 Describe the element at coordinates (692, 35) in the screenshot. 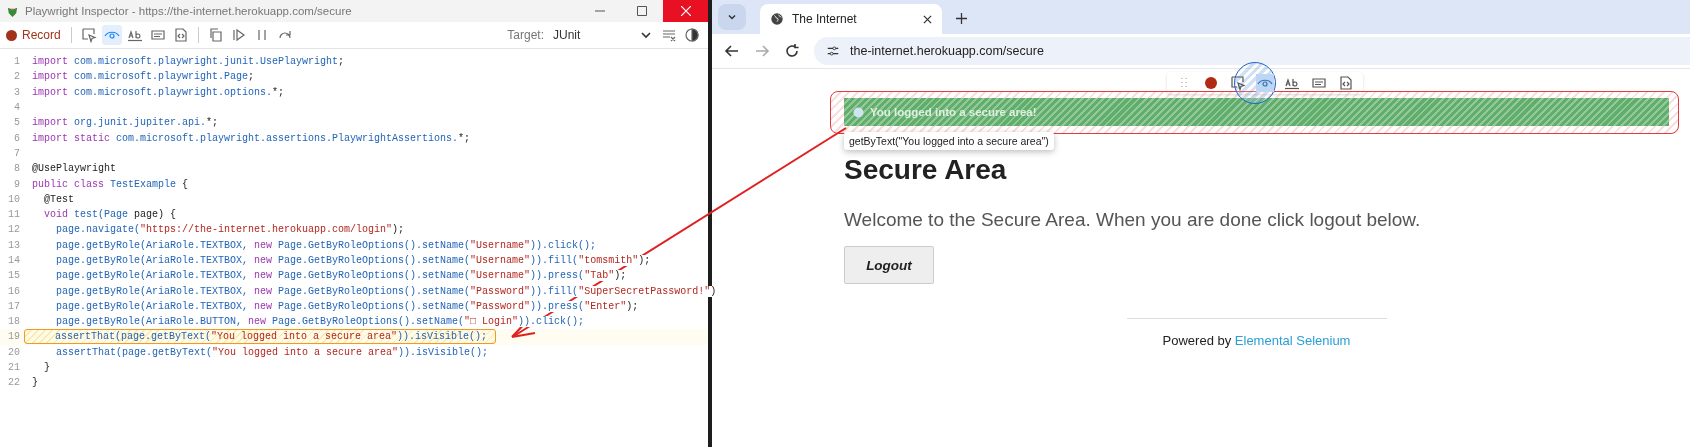

I see `theme-icon` at that location.